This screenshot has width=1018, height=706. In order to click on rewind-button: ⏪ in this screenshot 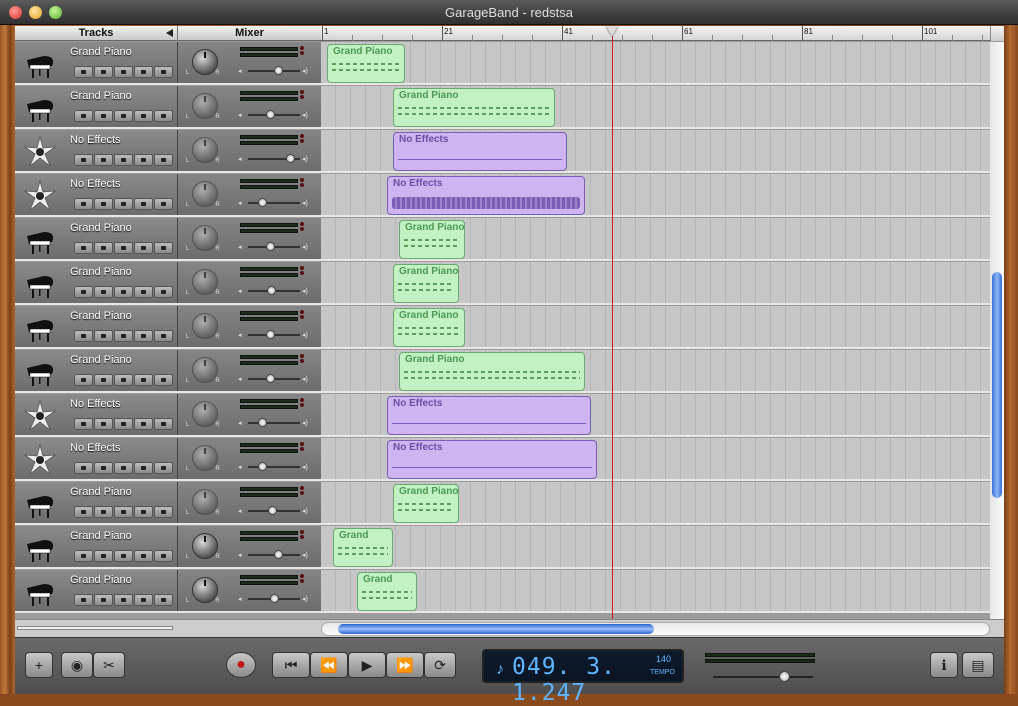, I will do `click(329, 665)`.